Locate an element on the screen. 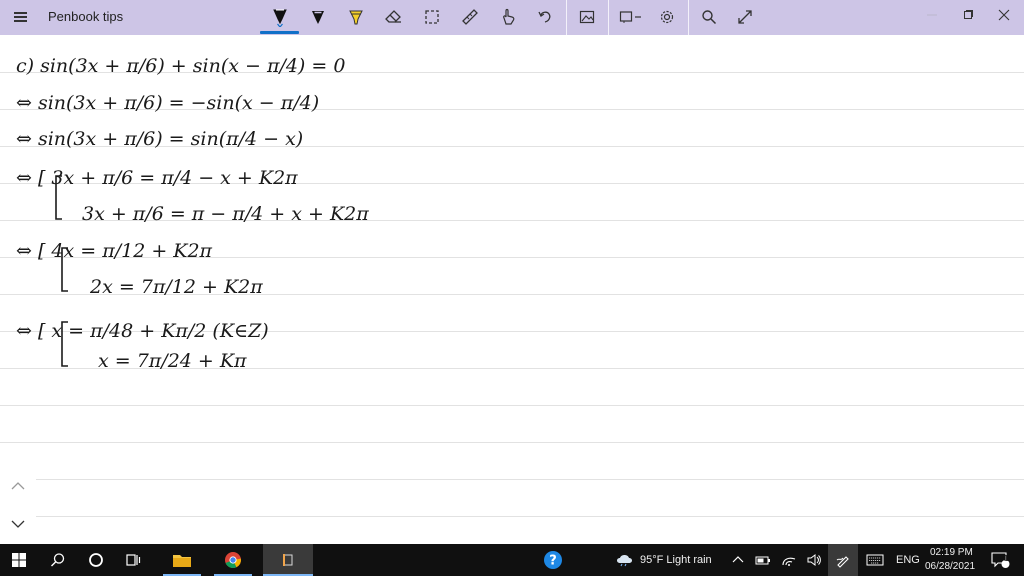 This screenshot has width=1024, height=576. svg-text: ⇔ [ 4x = π/12 + K2π is located at coordinates (114, 251).